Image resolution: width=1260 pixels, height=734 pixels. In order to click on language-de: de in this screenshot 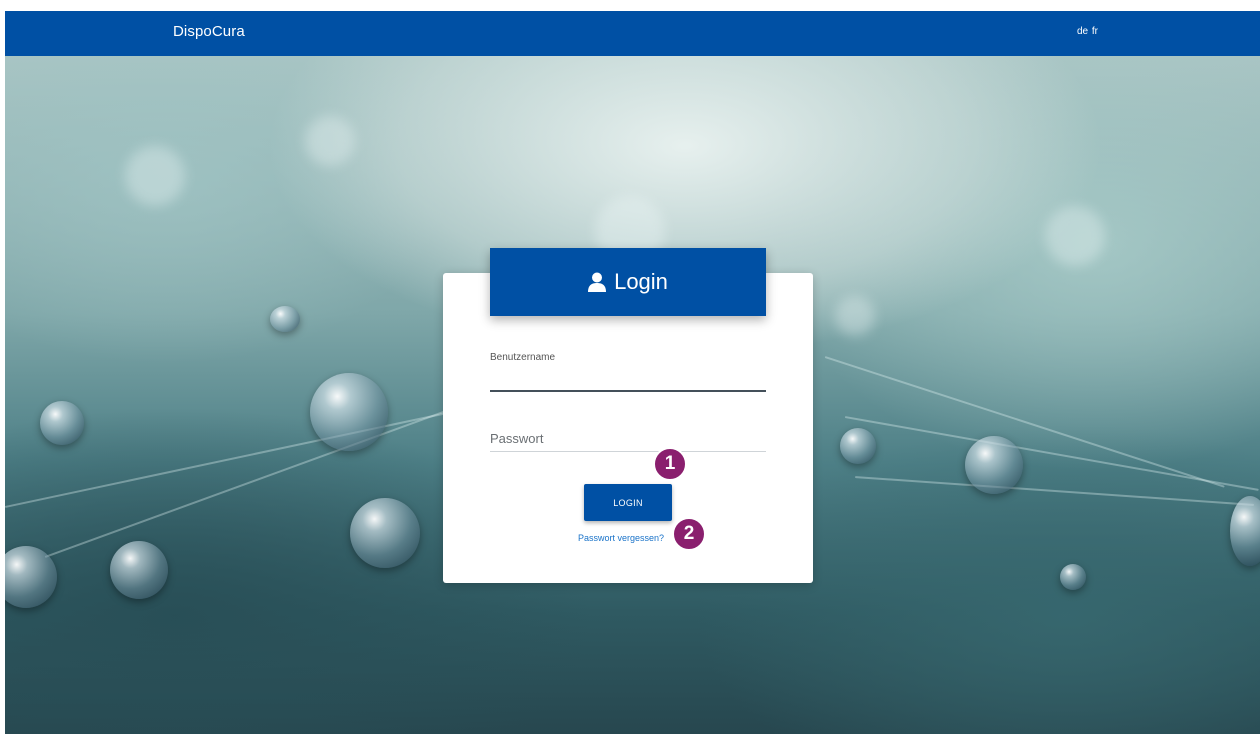, I will do `click(1082, 31)`.